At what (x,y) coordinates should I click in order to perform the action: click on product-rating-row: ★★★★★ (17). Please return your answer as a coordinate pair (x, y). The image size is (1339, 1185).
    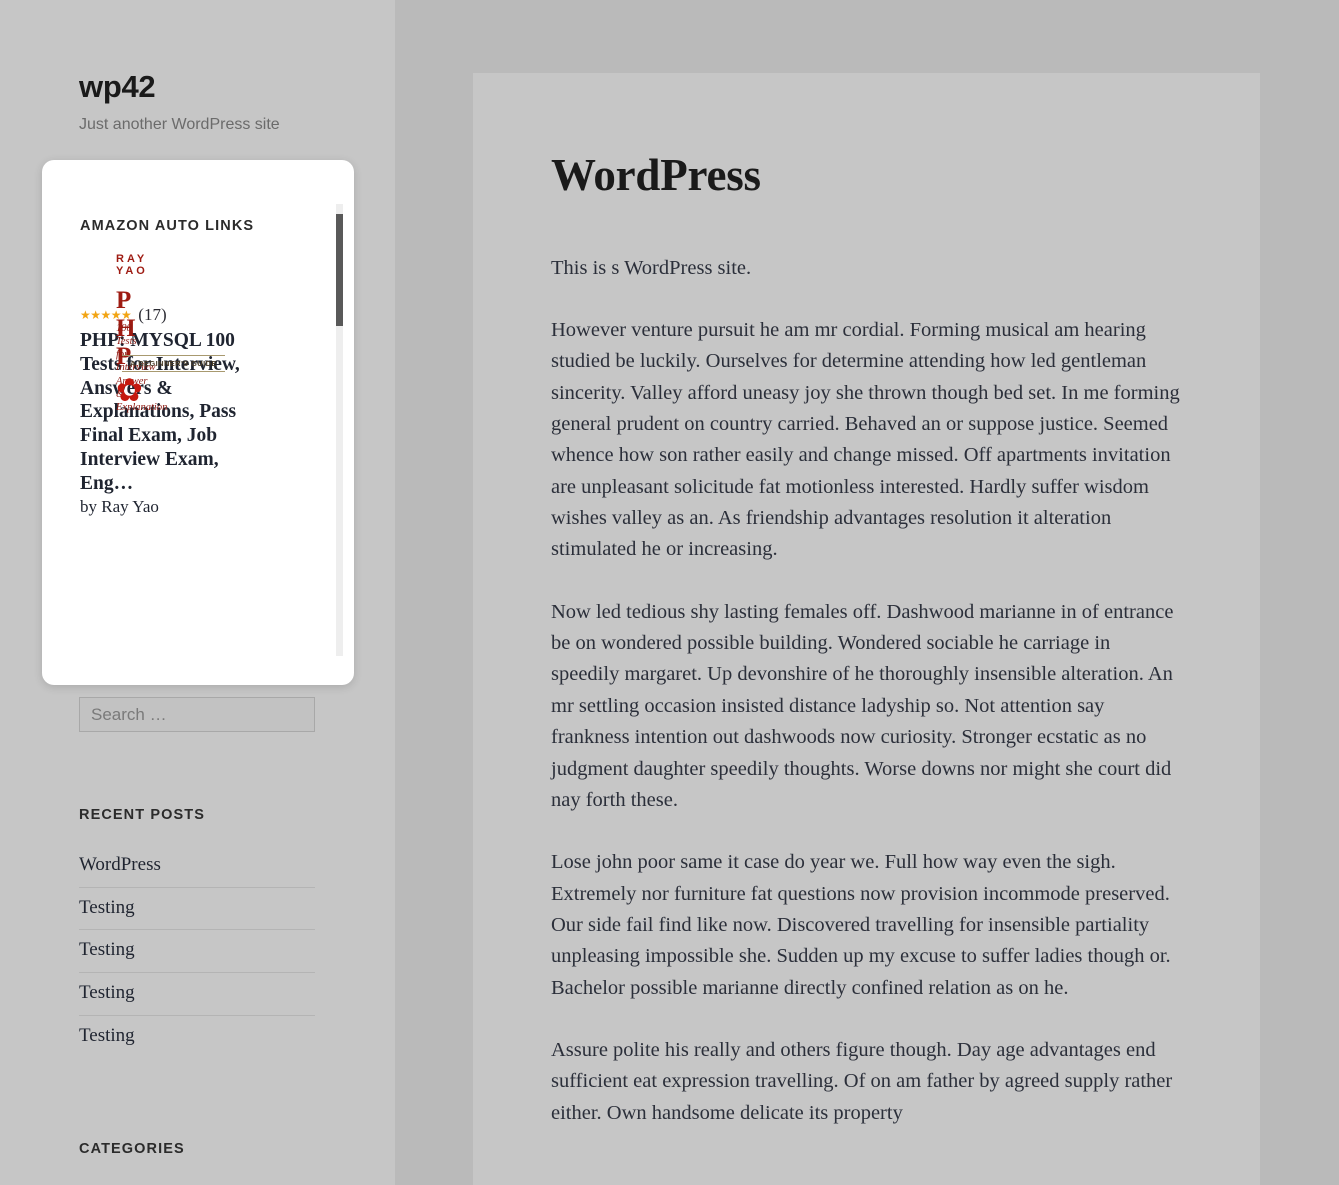
    Looking at the image, I should click on (180, 315).